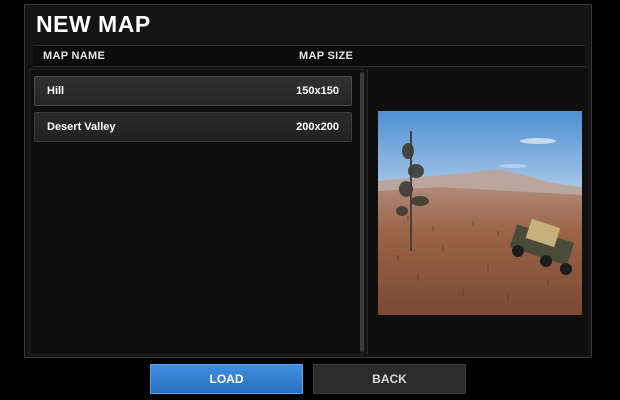 This screenshot has width=620, height=400. I want to click on map-list-item-desert-valley: Desert Valley 200x200, so click(193, 127).